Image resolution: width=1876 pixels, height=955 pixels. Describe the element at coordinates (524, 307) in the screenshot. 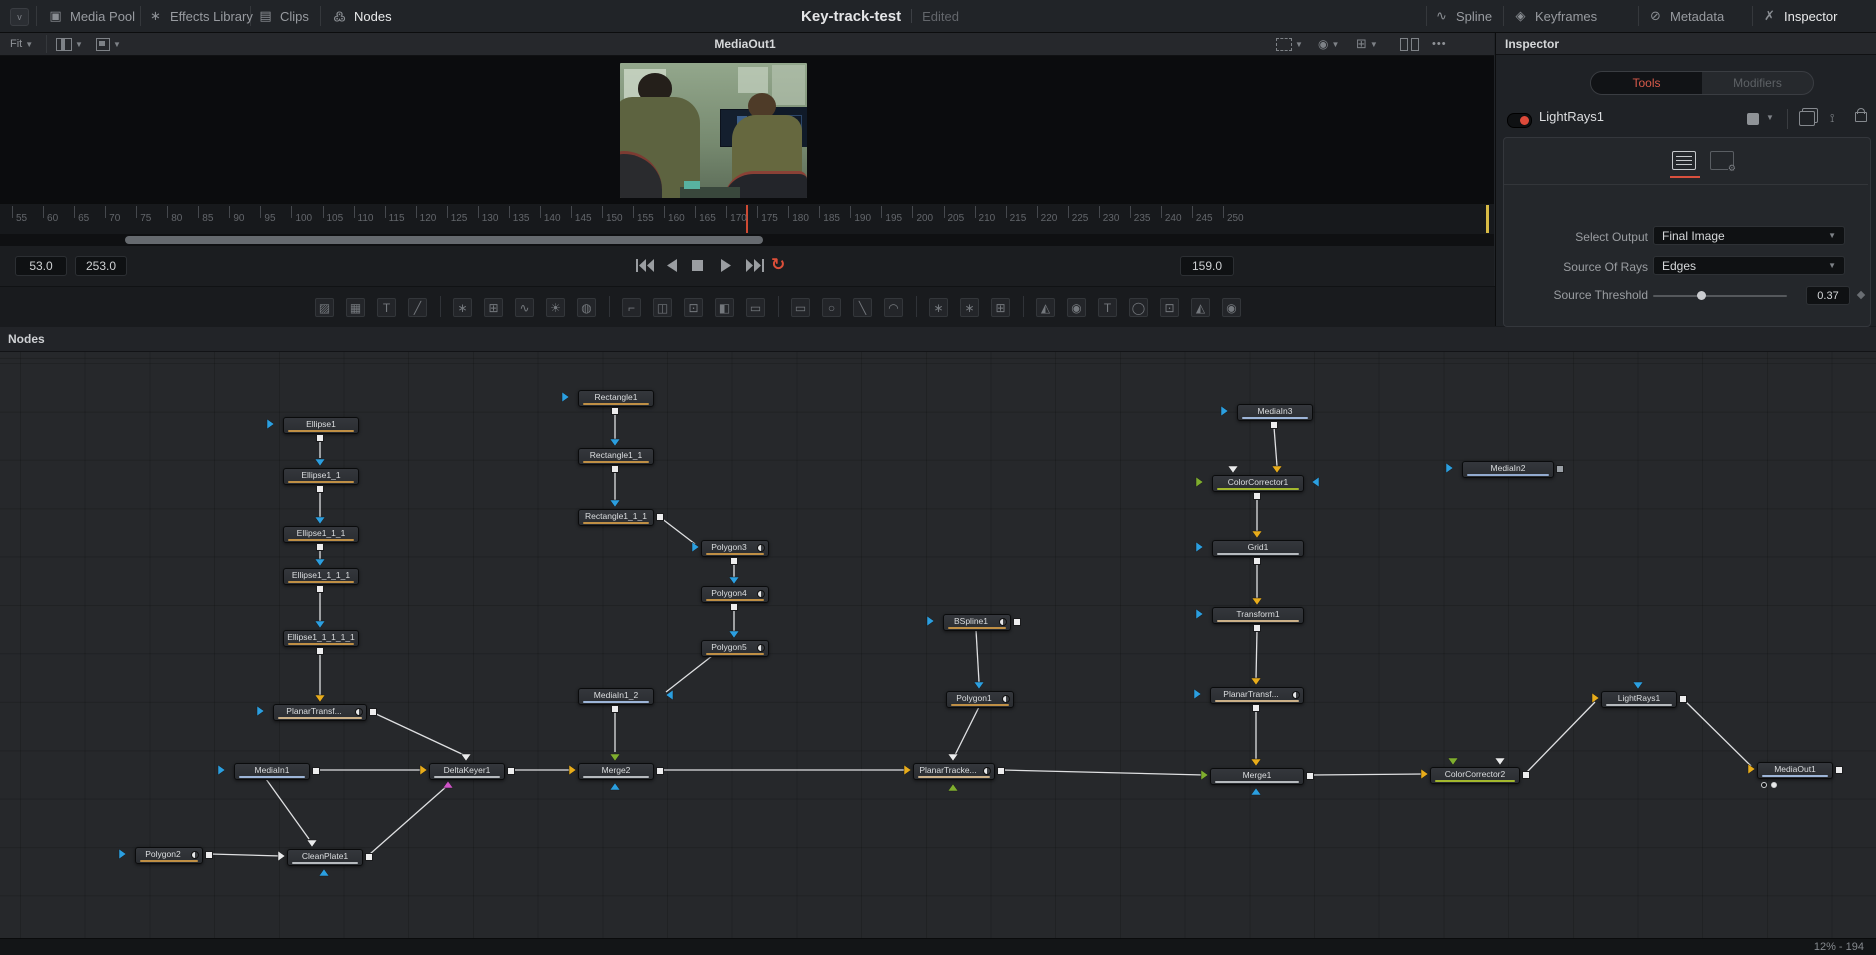

I see `tool-icon-6: ∿` at that location.